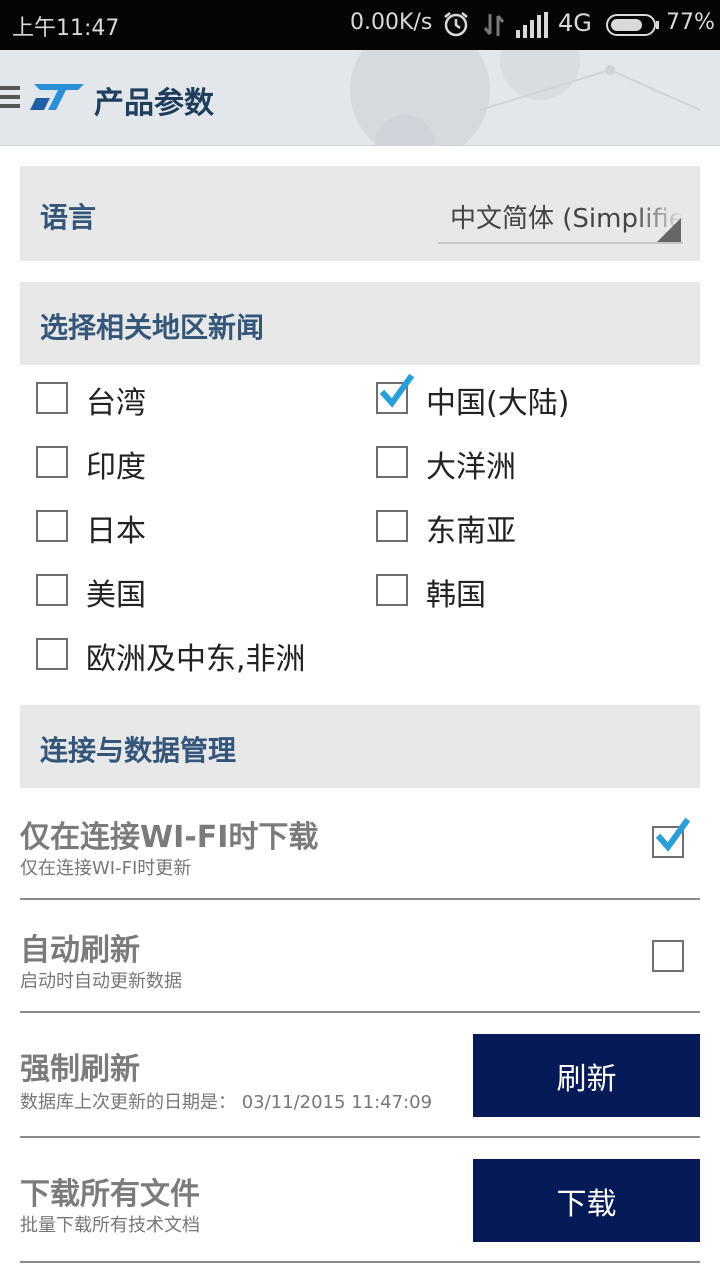 The width and height of the screenshot is (720, 1280). Describe the element at coordinates (196, 659) in the screenshot. I see `region-label: 欧洲及中东,非洲` at that location.